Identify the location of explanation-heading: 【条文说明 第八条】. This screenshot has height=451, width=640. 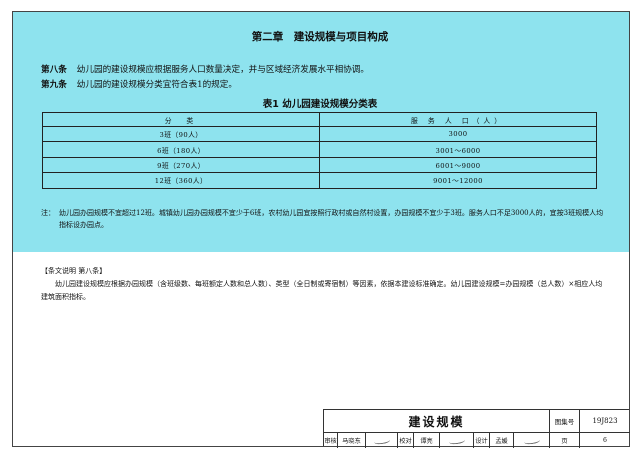
(74, 271).